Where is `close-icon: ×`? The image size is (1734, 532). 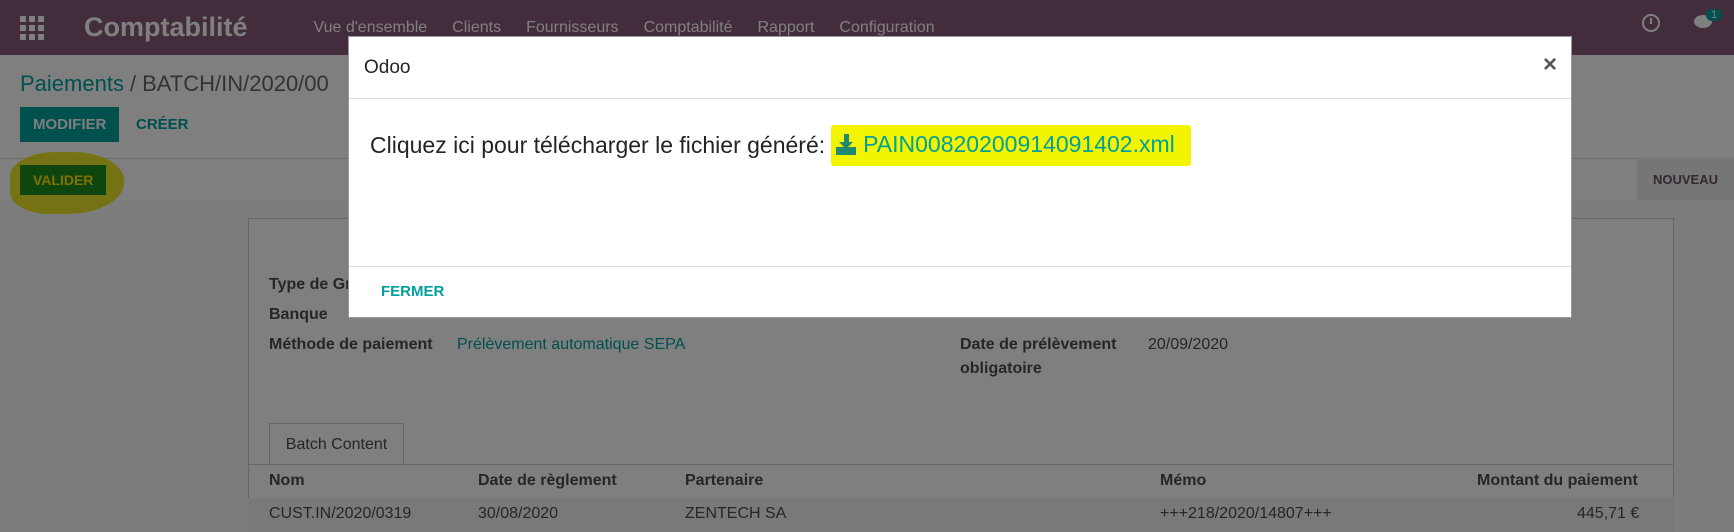
close-icon: × is located at coordinates (1550, 65).